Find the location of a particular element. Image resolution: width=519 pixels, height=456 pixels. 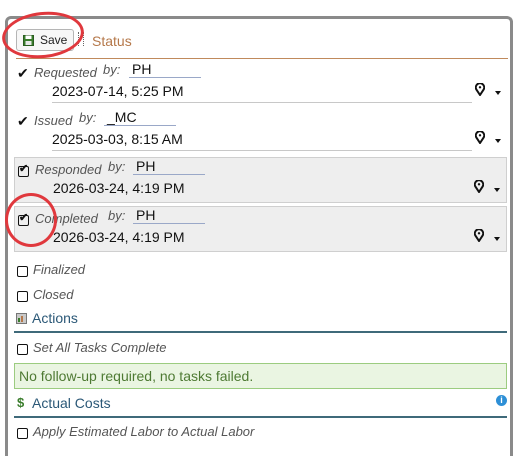

actions-icon is located at coordinates (21, 318).